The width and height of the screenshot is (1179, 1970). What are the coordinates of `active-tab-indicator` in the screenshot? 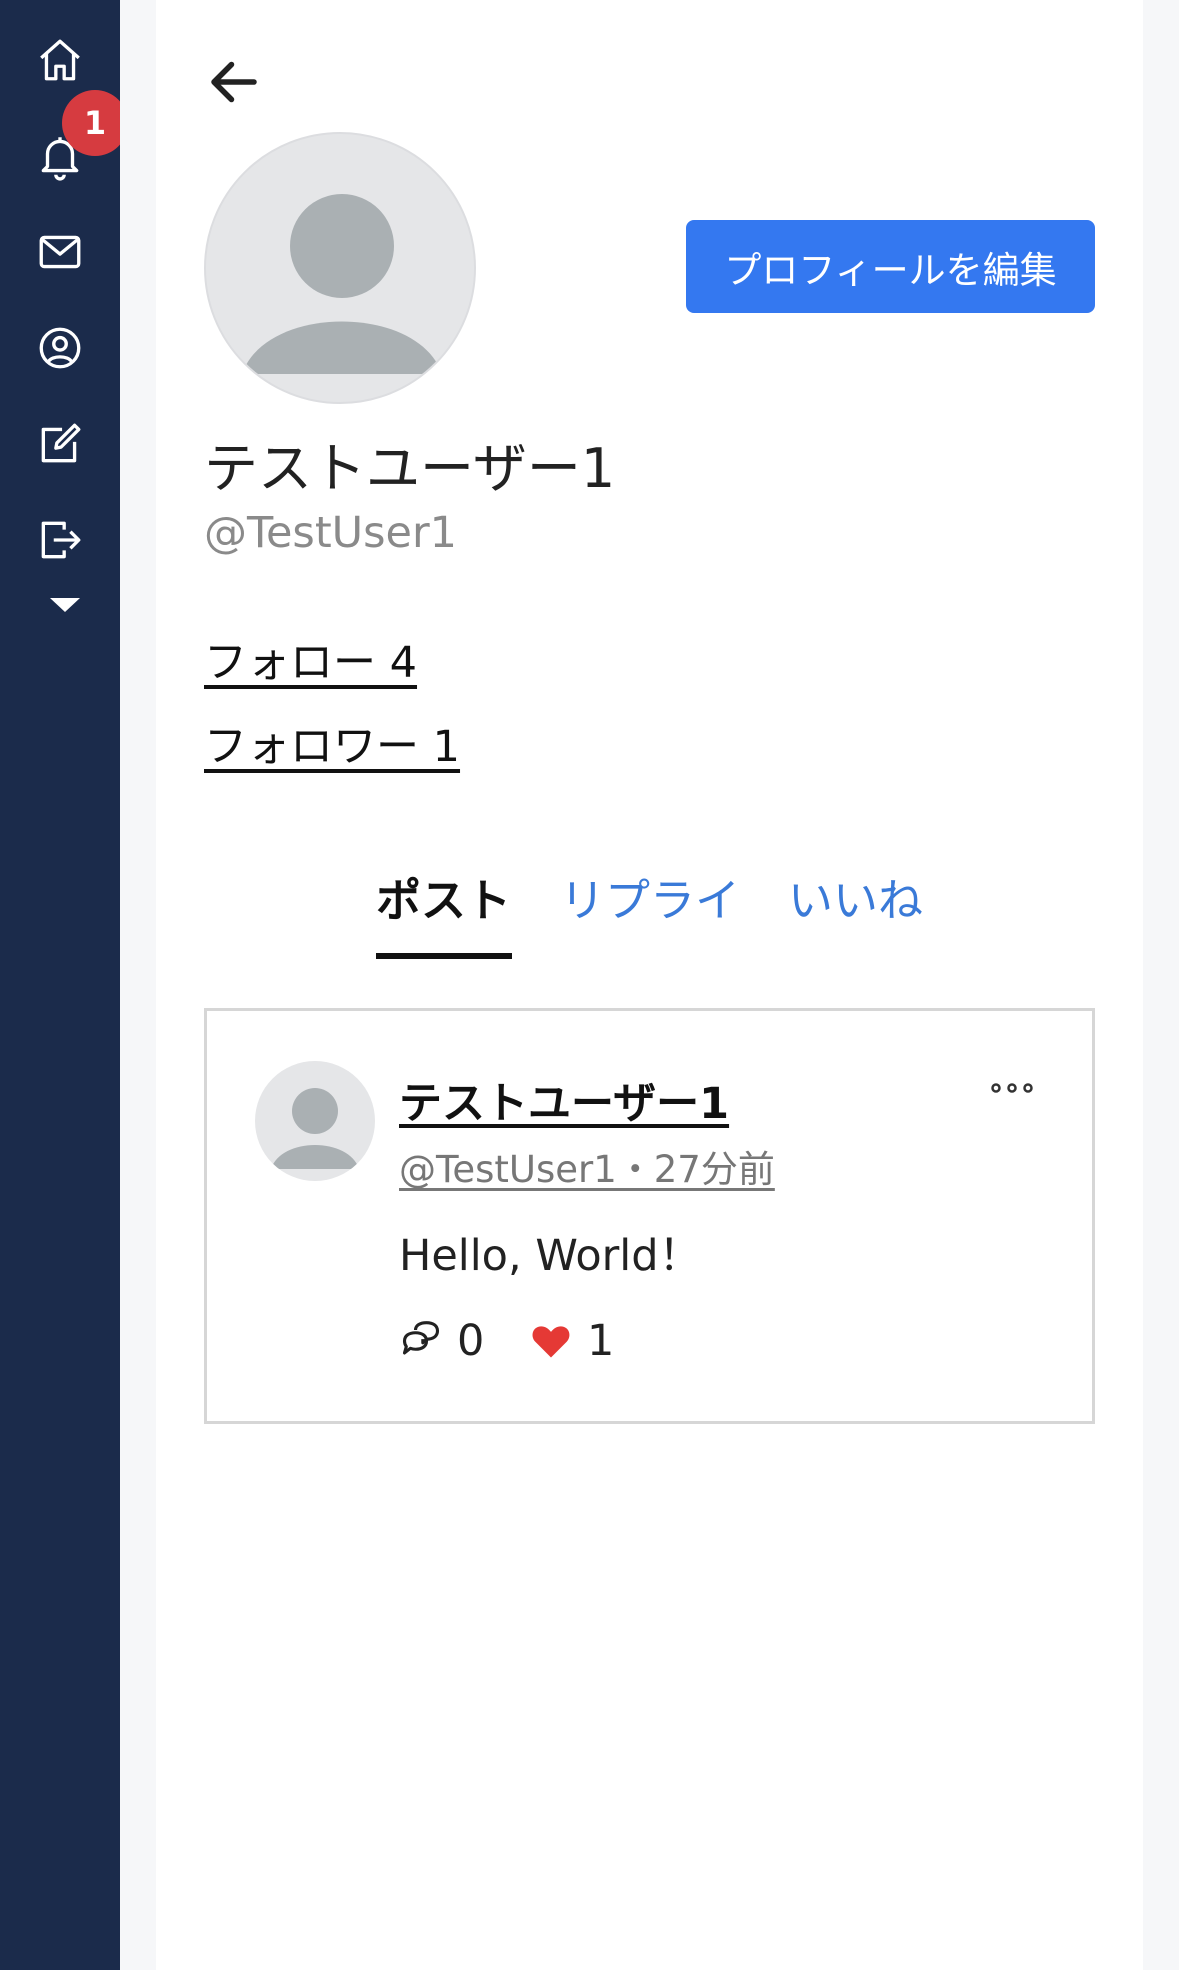 It's located at (444, 956).